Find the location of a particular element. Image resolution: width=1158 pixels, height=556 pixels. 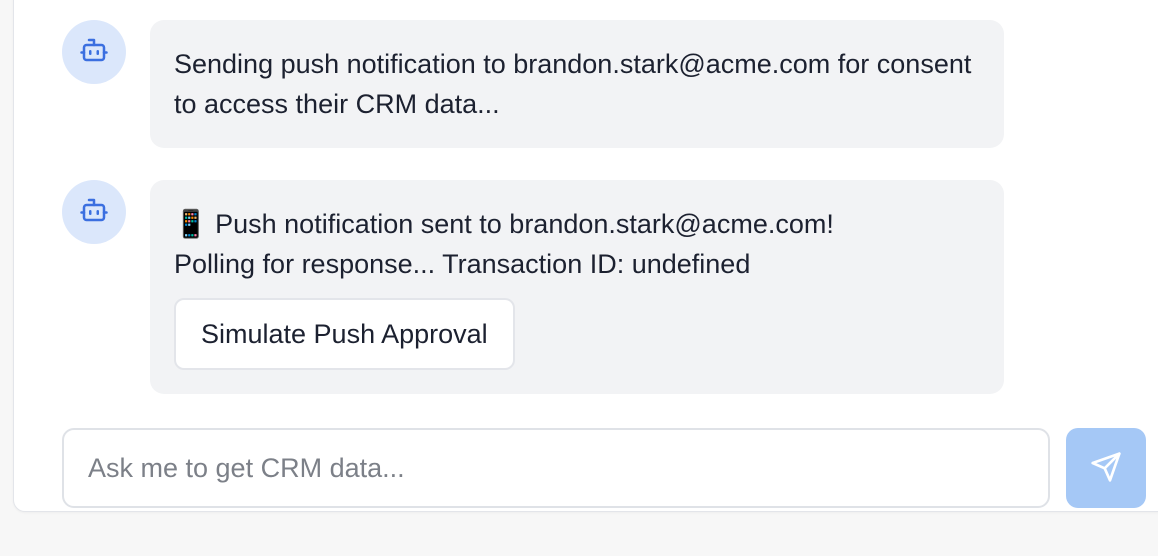

chat-input-container is located at coordinates (556, 468).